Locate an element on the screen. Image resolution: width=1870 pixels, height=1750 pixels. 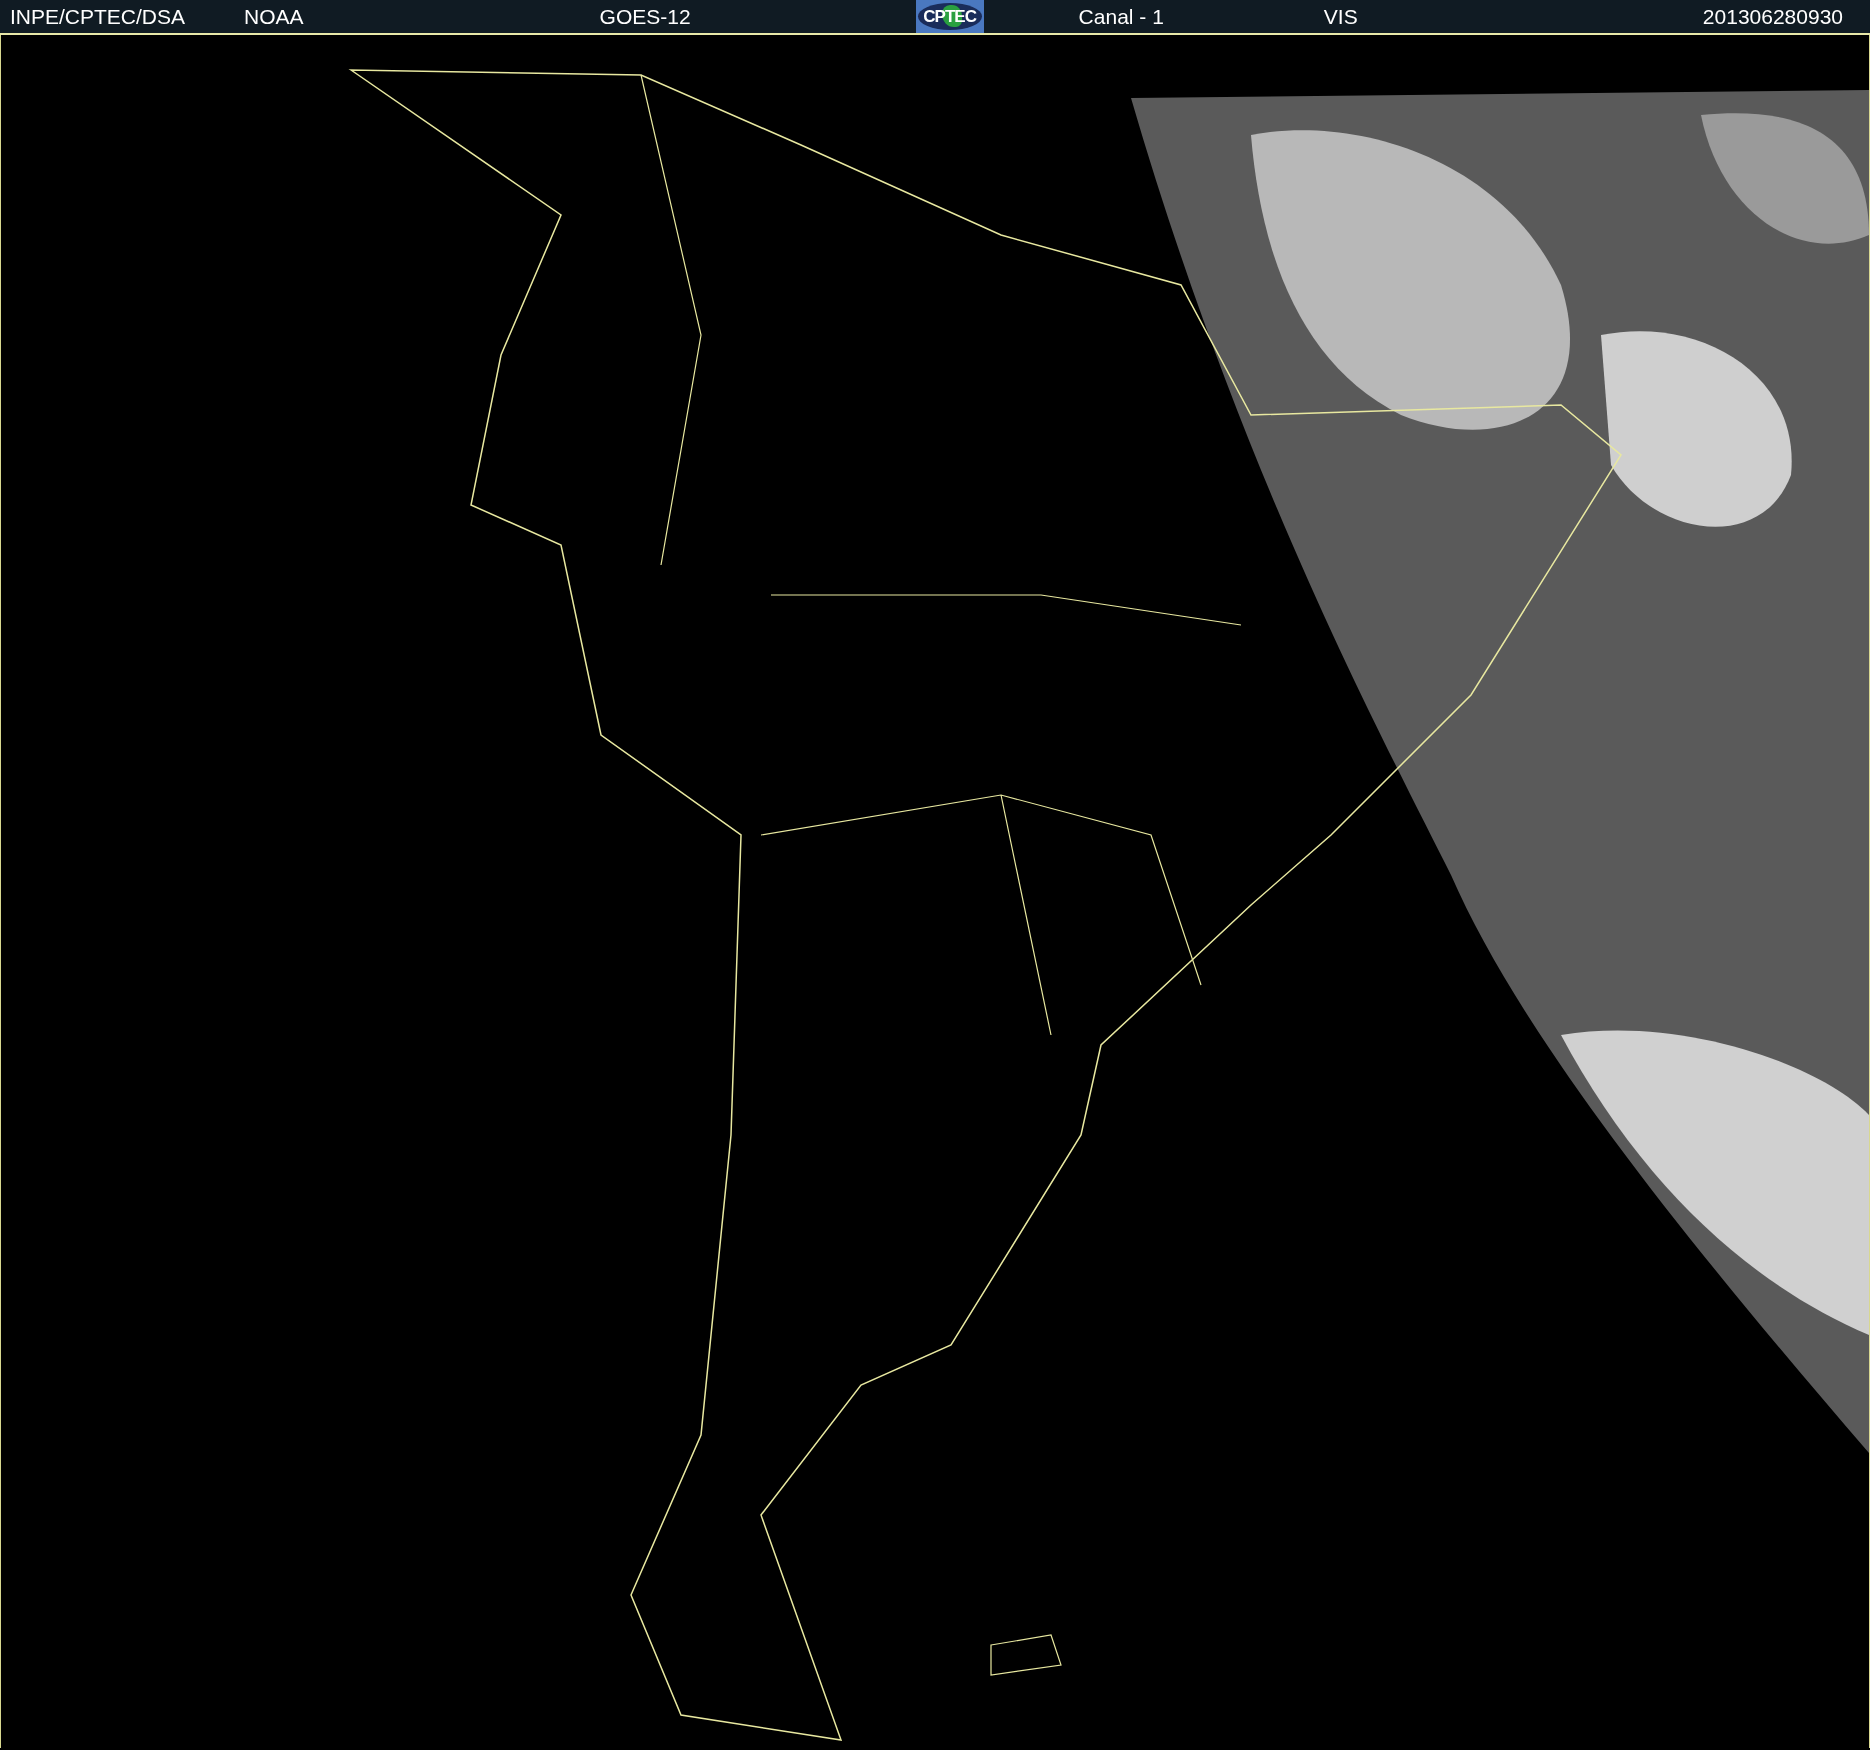
logo-badge: CPTEC is located at coordinates (949, 16).